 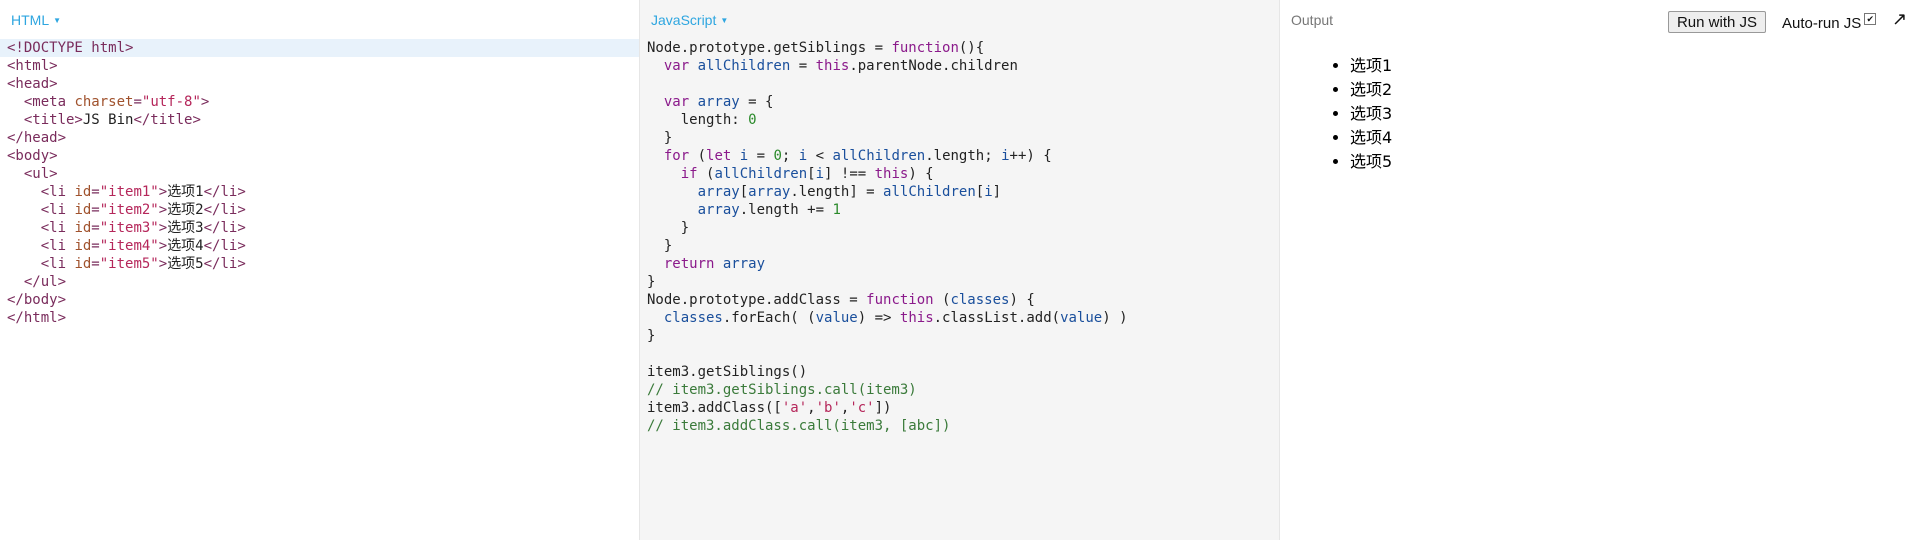 I want to click on code-token: "item3", so click(x=129, y=228).